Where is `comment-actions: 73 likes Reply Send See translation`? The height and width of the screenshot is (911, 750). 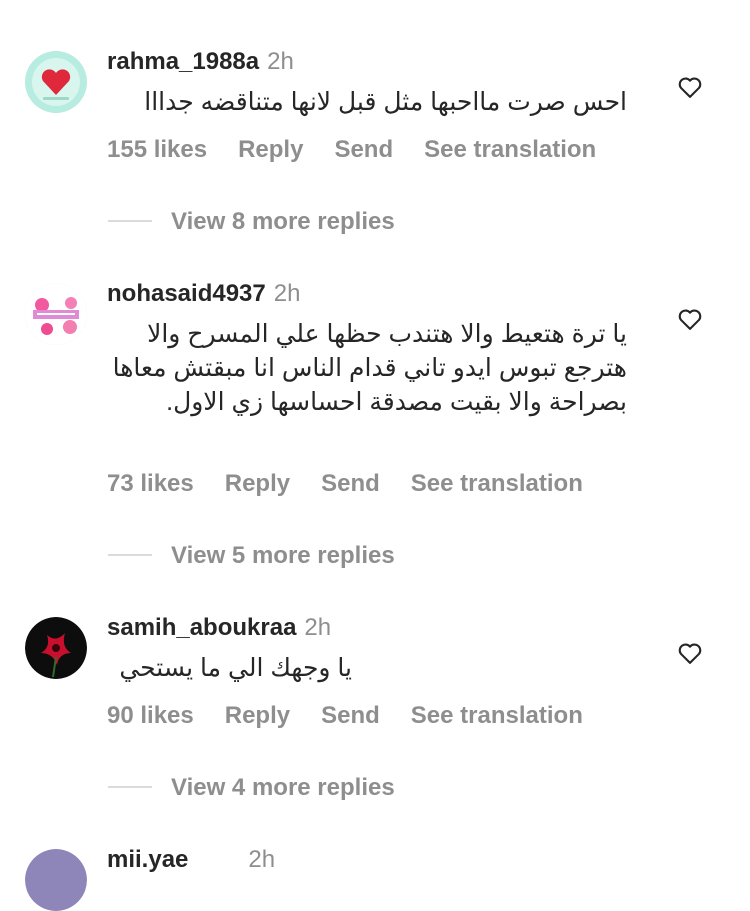 comment-actions: 73 likes Reply Send See translation is located at coordinates (360, 484).